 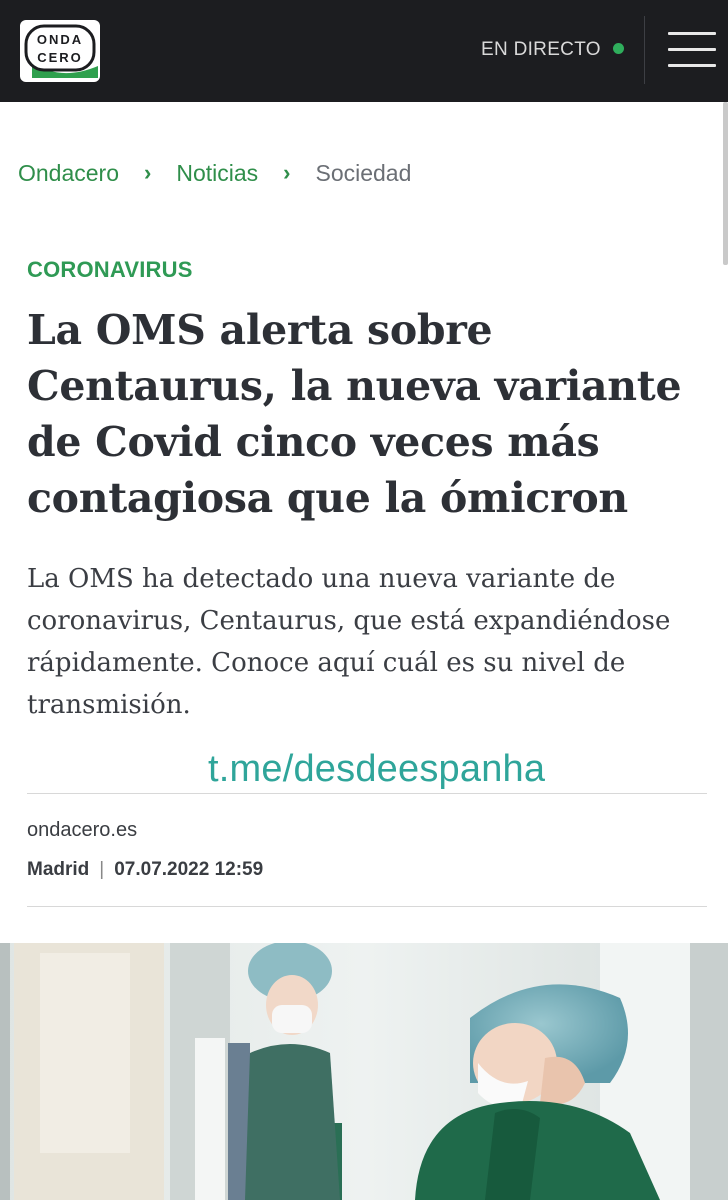 I want to click on header-divider, so click(x=644, y=50).